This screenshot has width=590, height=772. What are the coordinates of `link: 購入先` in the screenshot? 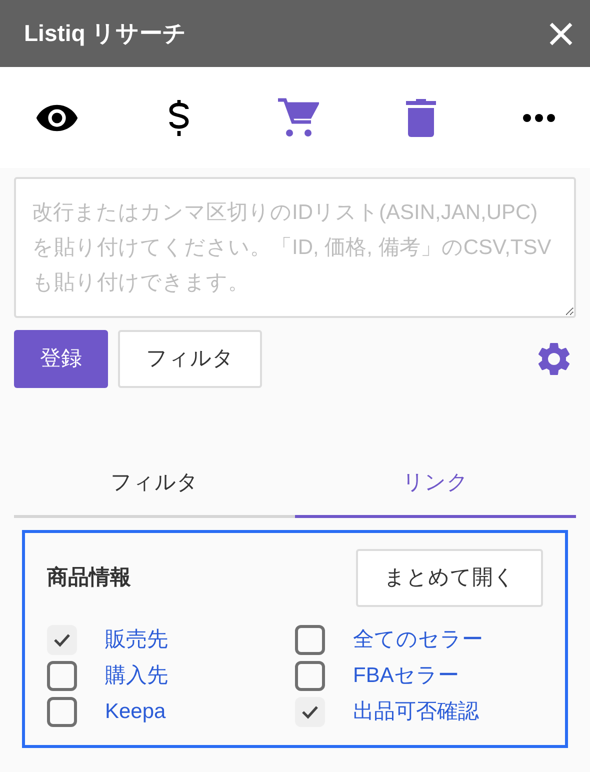 It's located at (136, 676).